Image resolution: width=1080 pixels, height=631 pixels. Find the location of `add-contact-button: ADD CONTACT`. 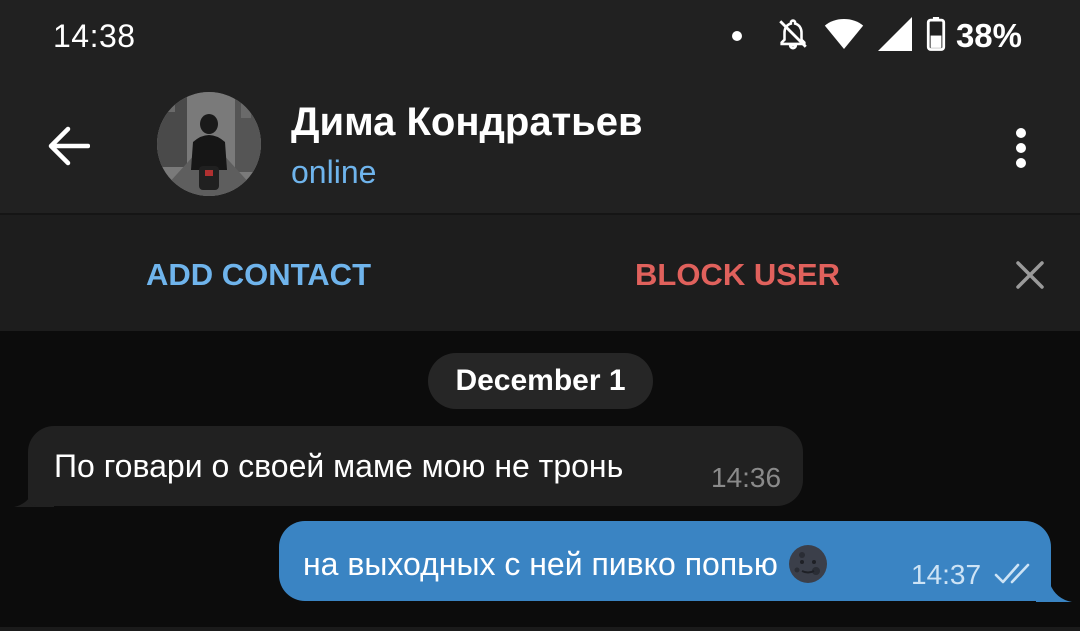

add-contact-button: ADD CONTACT is located at coordinates (258, 275).